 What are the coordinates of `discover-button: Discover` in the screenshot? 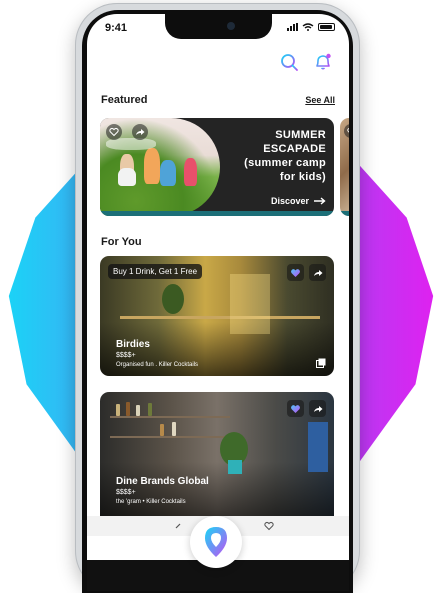 It's located at (298, 201).